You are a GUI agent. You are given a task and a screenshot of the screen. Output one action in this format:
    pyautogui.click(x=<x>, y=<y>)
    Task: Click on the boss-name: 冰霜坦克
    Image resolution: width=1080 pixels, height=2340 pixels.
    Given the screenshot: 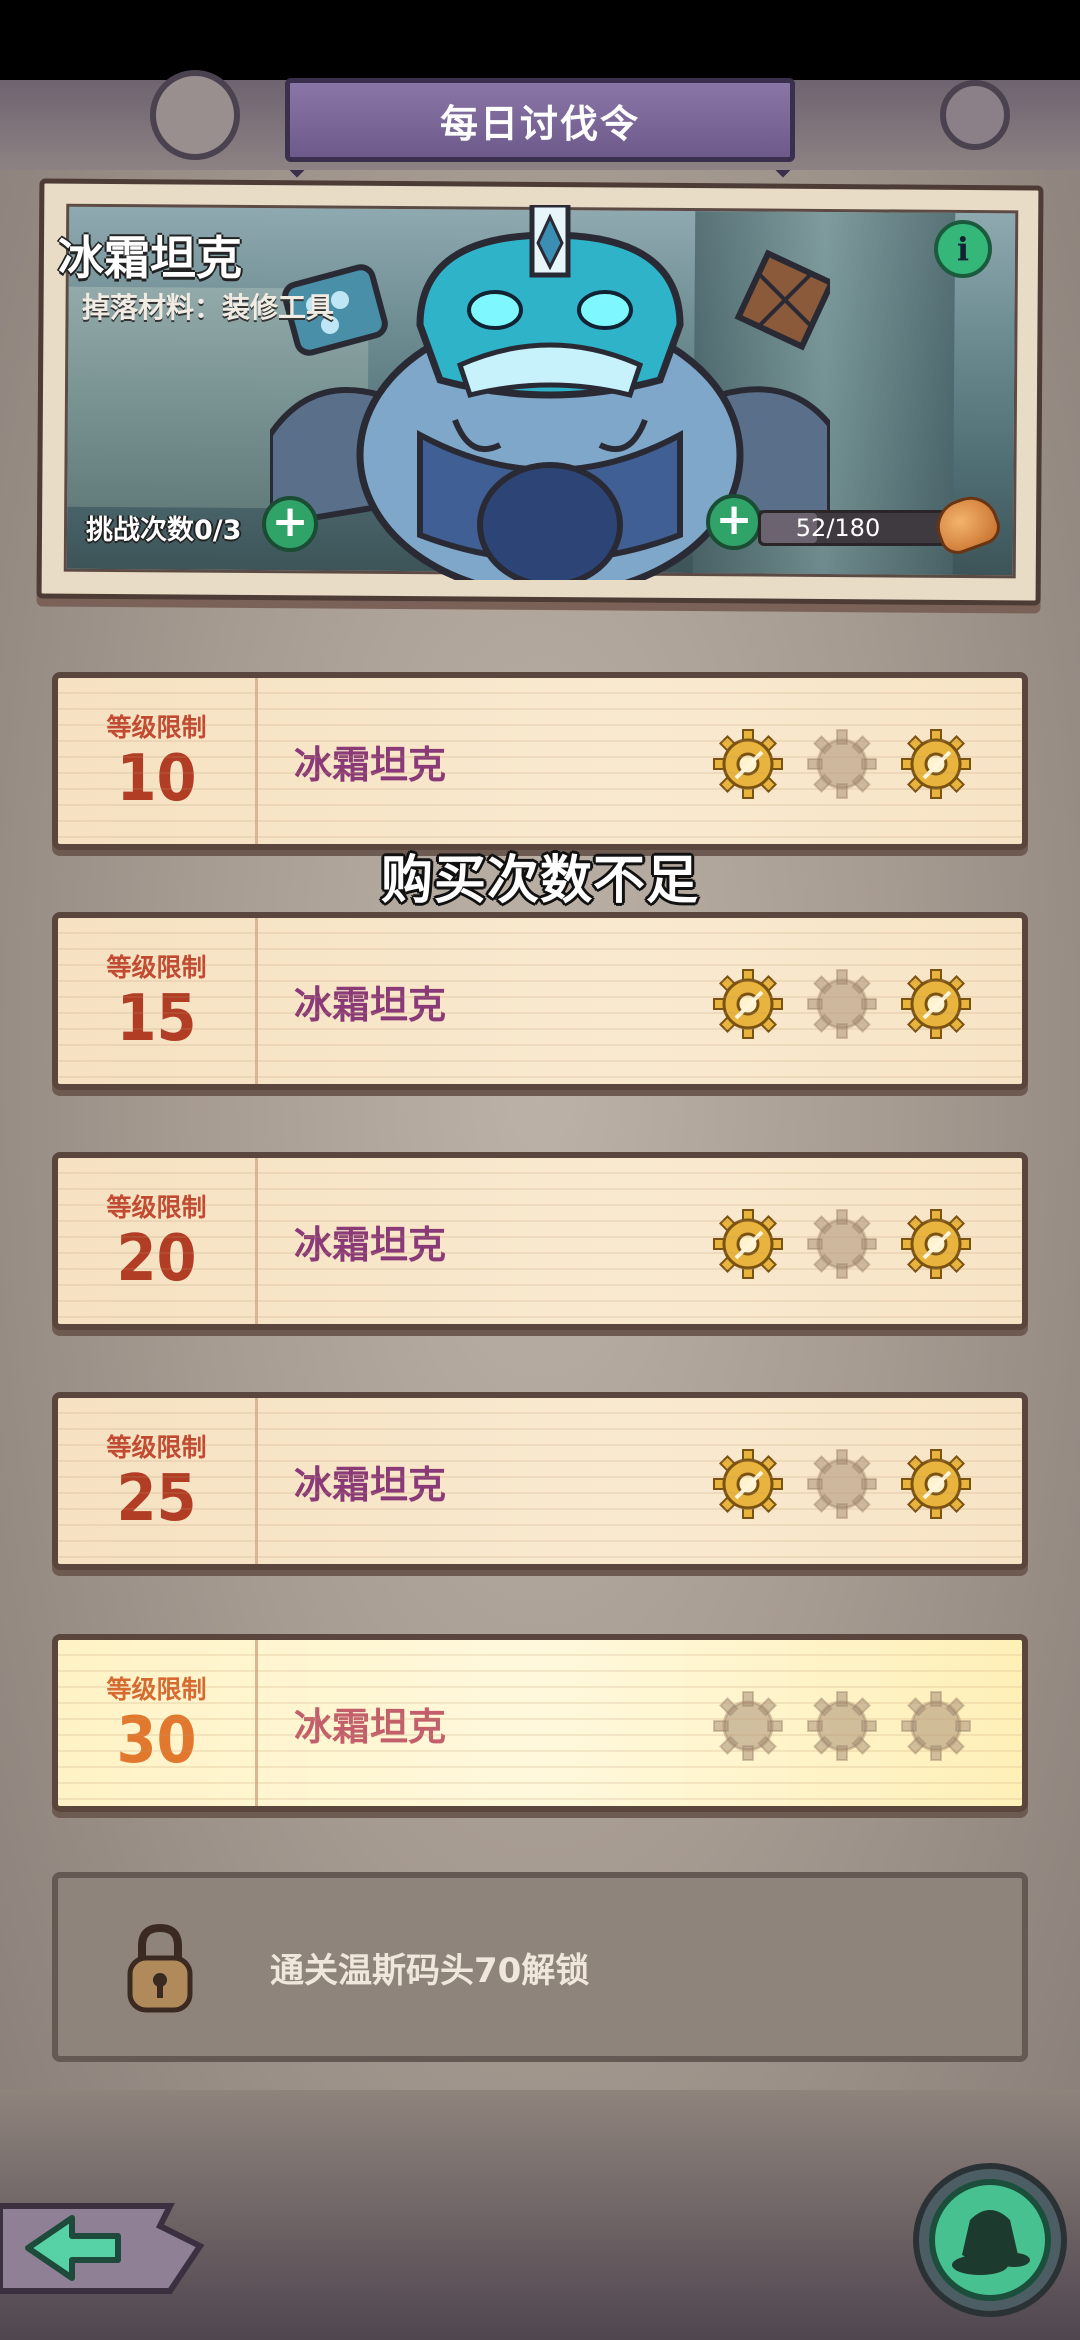 What is the action you would take?
    pyautogui.click(x=150, y=258)
    